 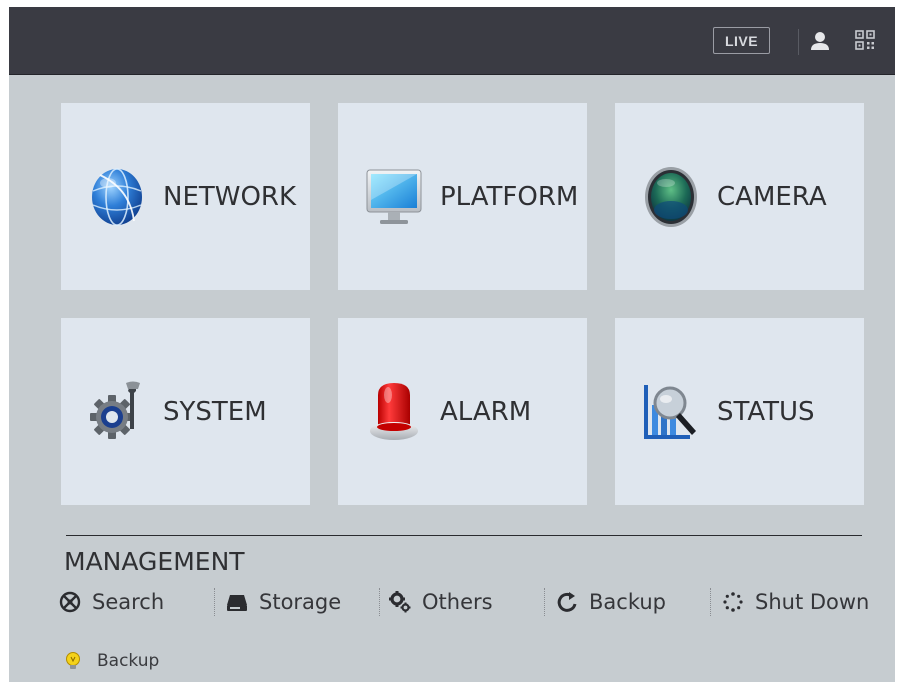 I want to click on tile-alarm: ALARM, so click(x=462, y=411).